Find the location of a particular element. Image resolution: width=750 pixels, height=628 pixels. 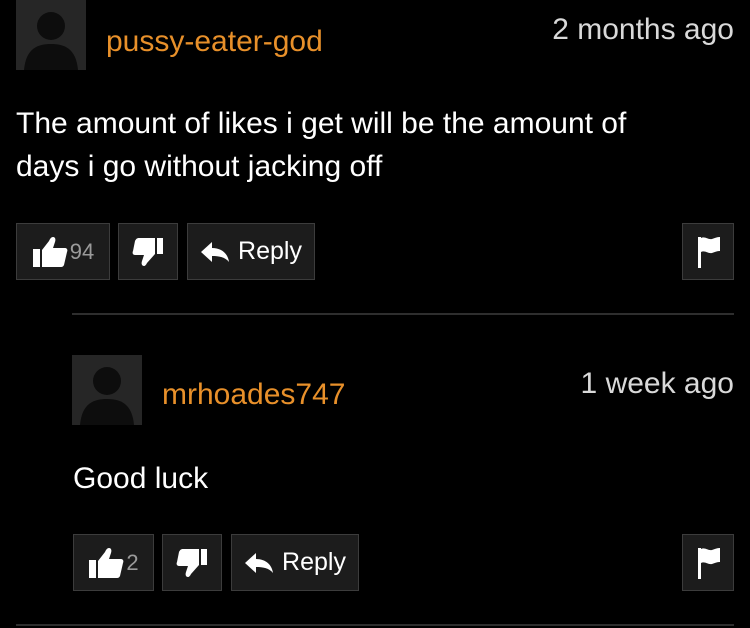

comment-timestamp: 1 week ago is located at coordinates (657, 383).